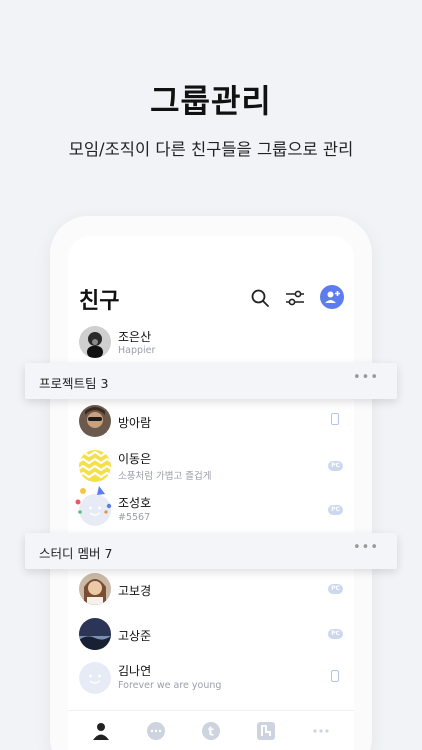  I want to click on group-label: 스터디 멤버 7, so click(76, 553).